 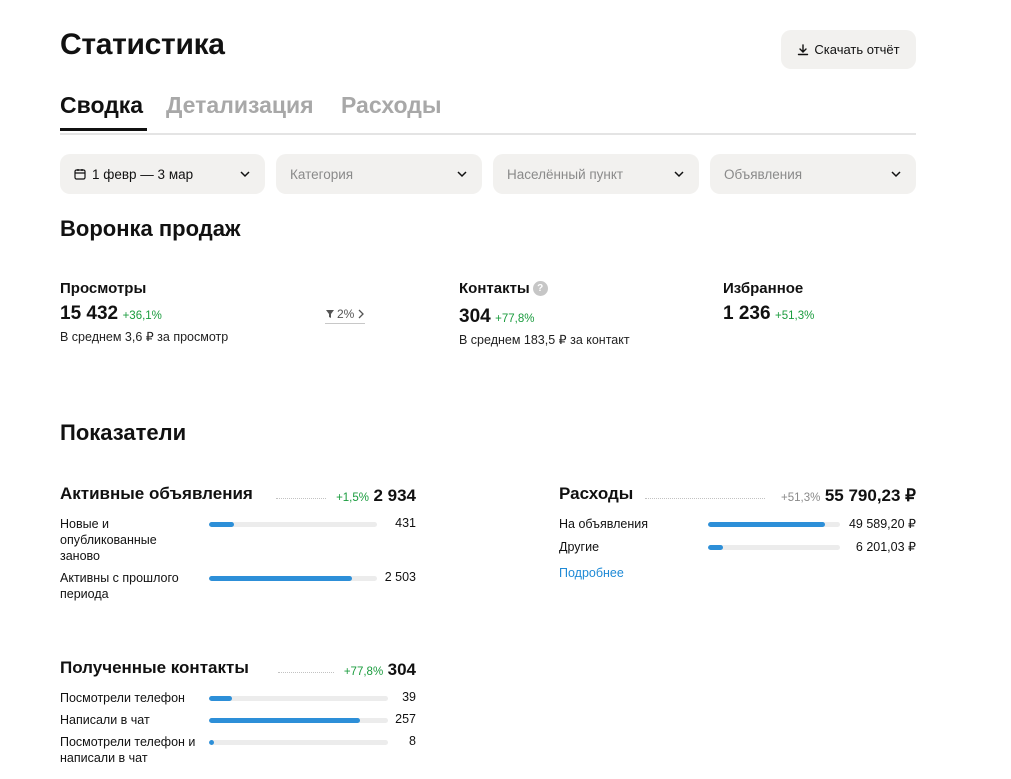 What do you see at coordinates (412, 741) in the screenshot?
I see `contacts-row-value: 8` at bounding box center [412, 741].